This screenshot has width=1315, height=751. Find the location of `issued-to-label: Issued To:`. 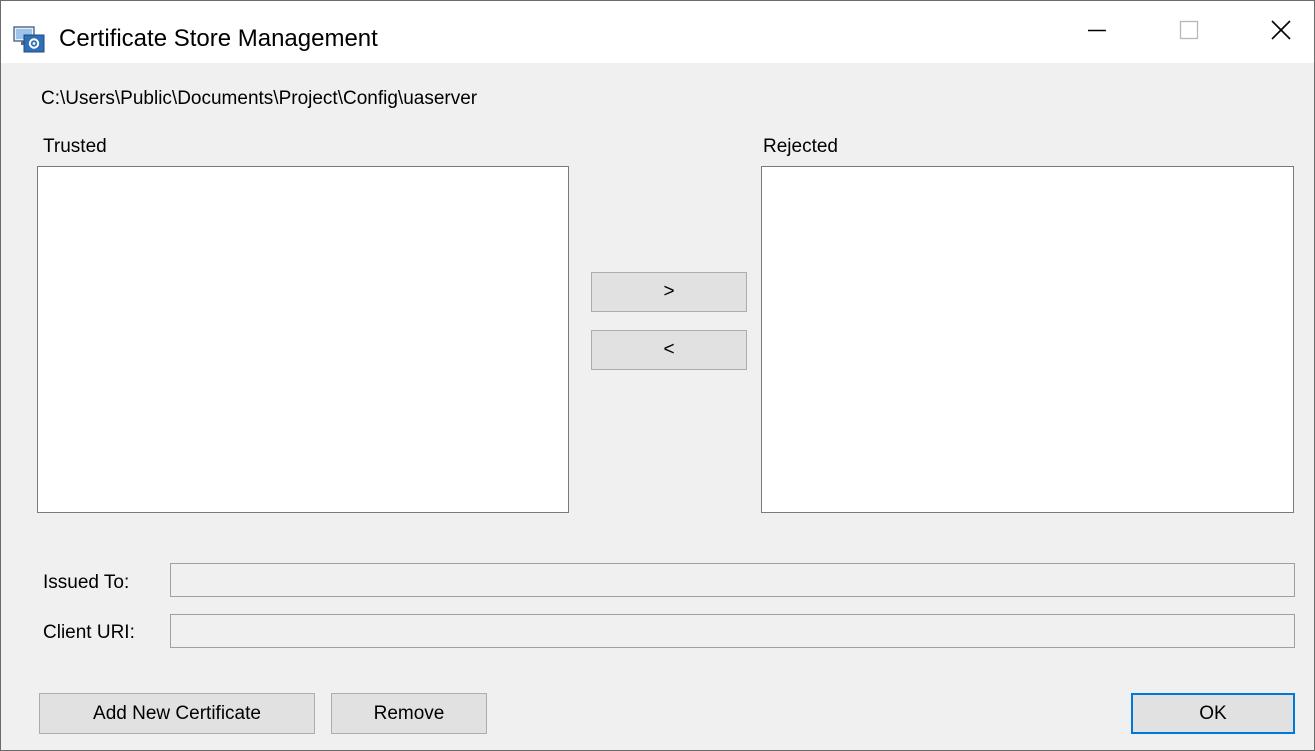

issued-to-label: Issued To: is located at coordinates (86, 582).